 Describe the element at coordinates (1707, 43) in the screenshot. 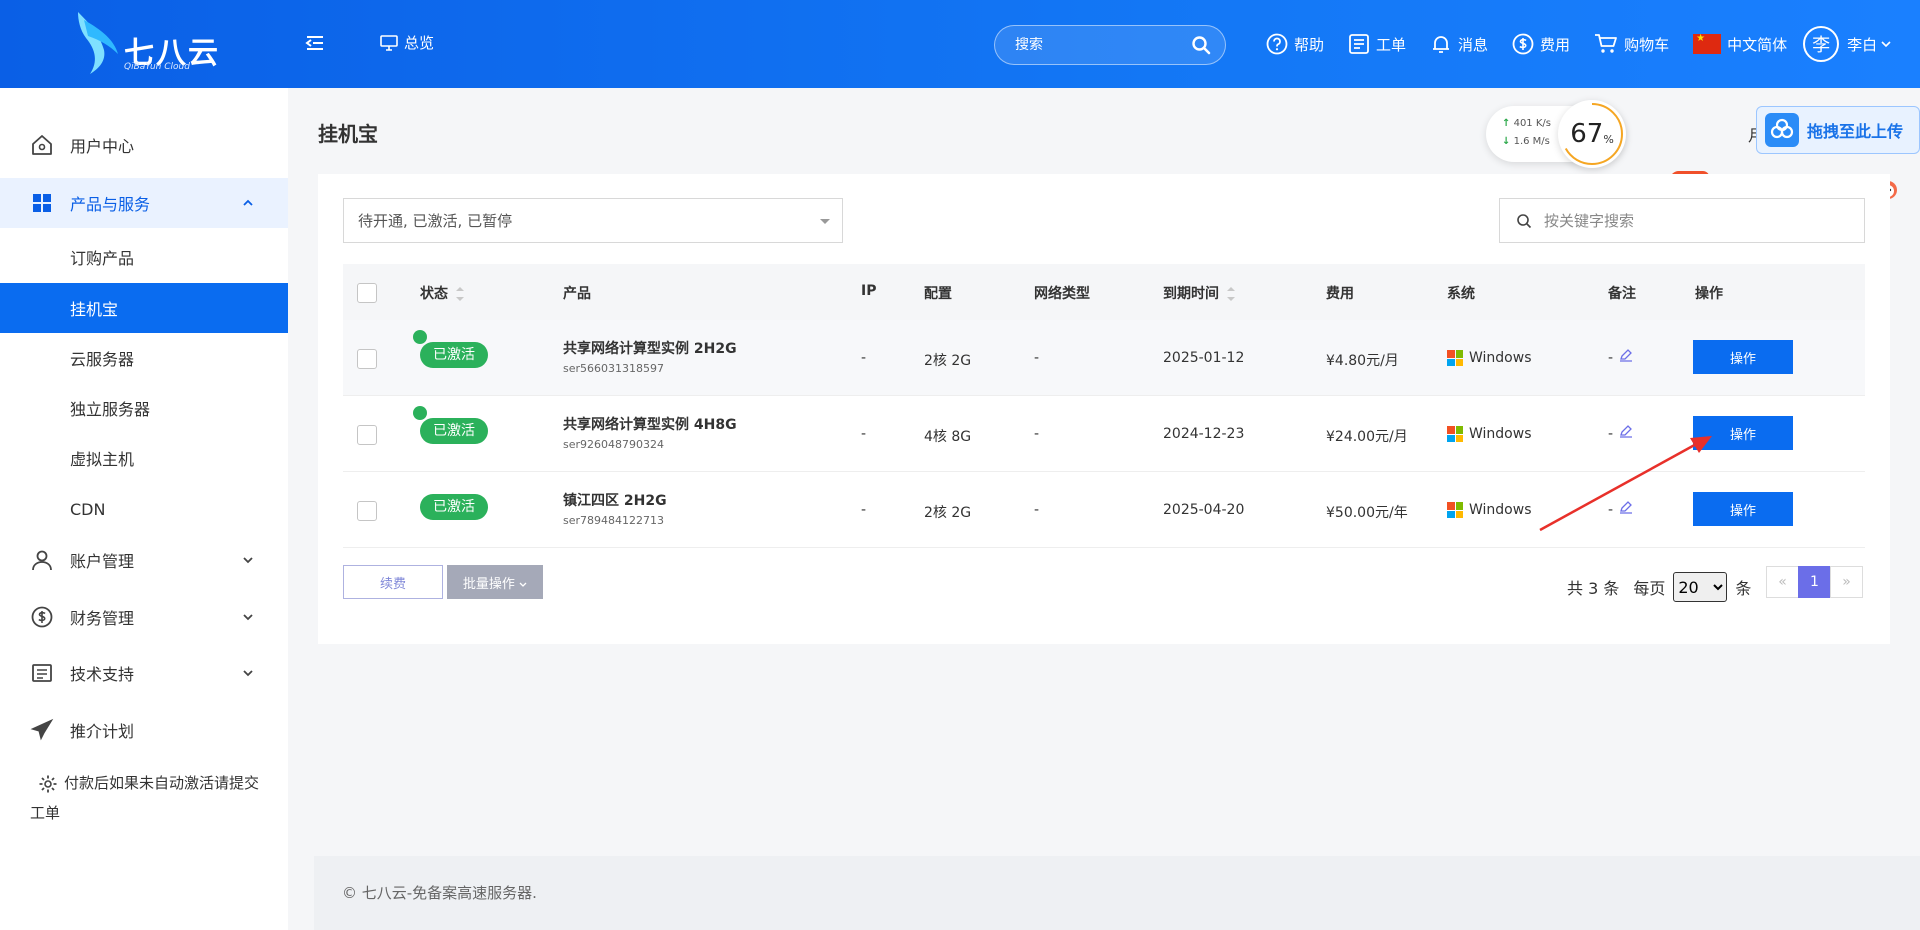

I see `china-flag-icon` at that location.